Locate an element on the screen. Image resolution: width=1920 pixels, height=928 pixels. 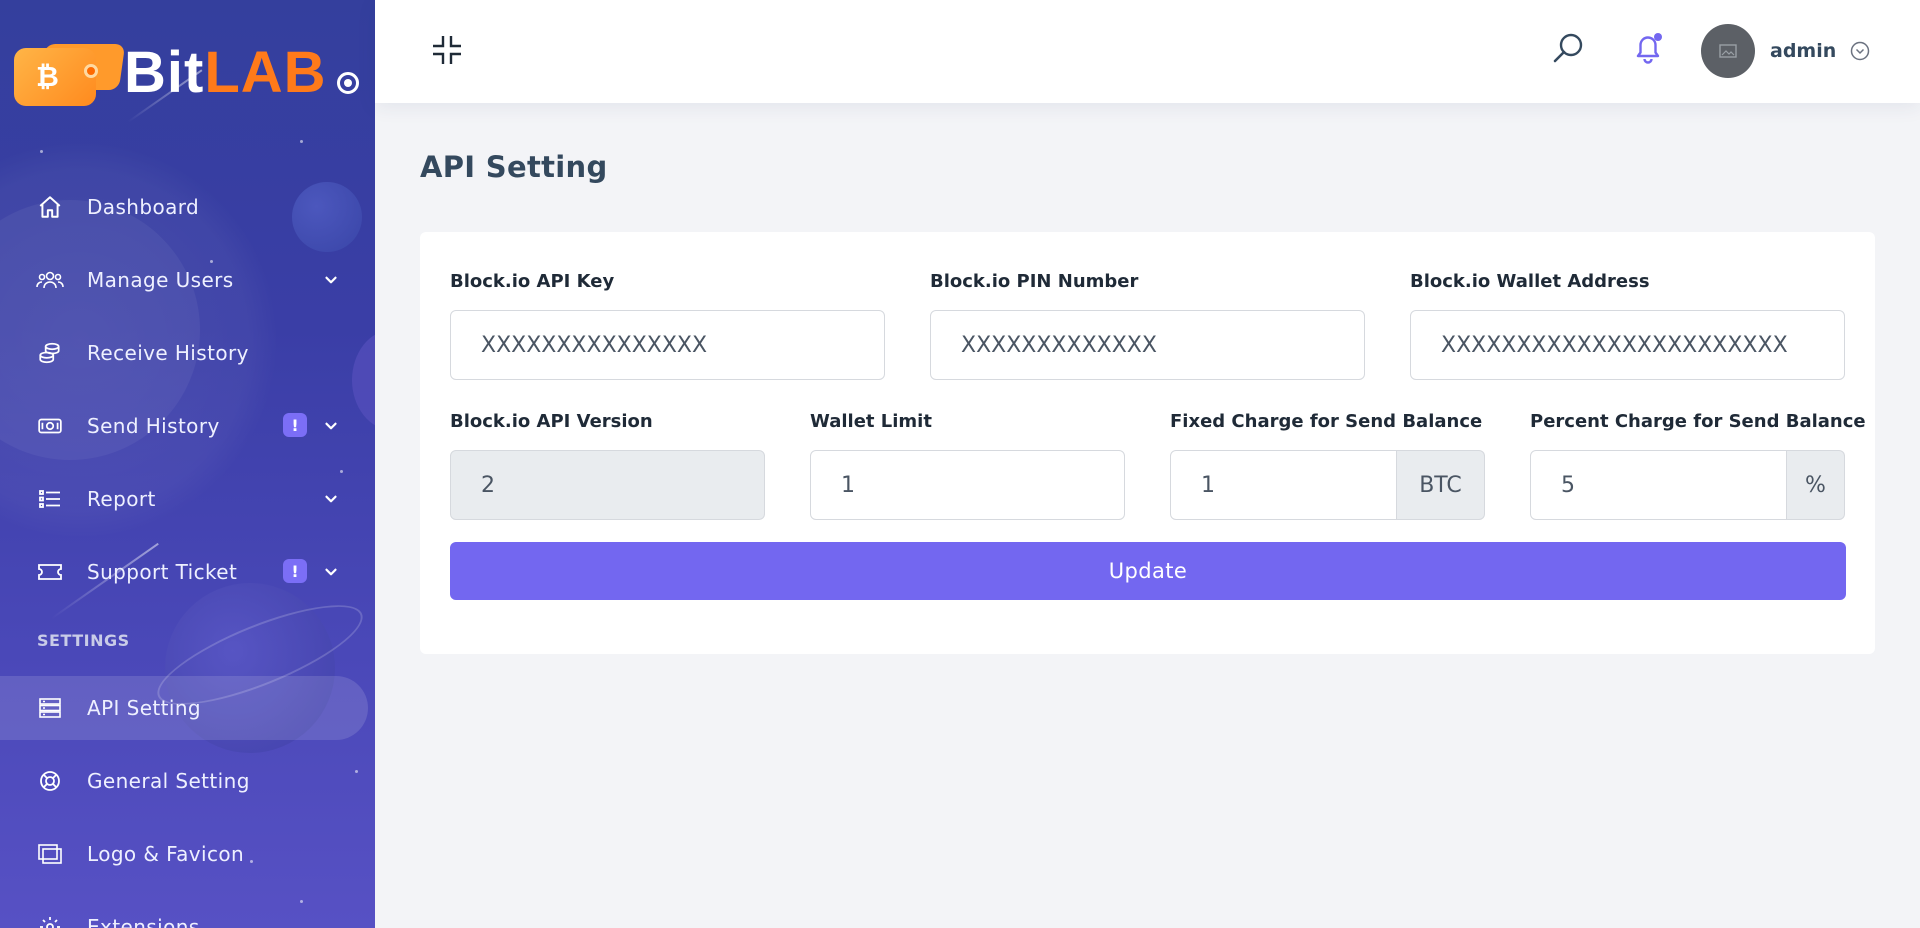
wallet-address-input: XXXXXXXXXXXXXXXXXXXXXXX is located at coordinates (1627, 345).